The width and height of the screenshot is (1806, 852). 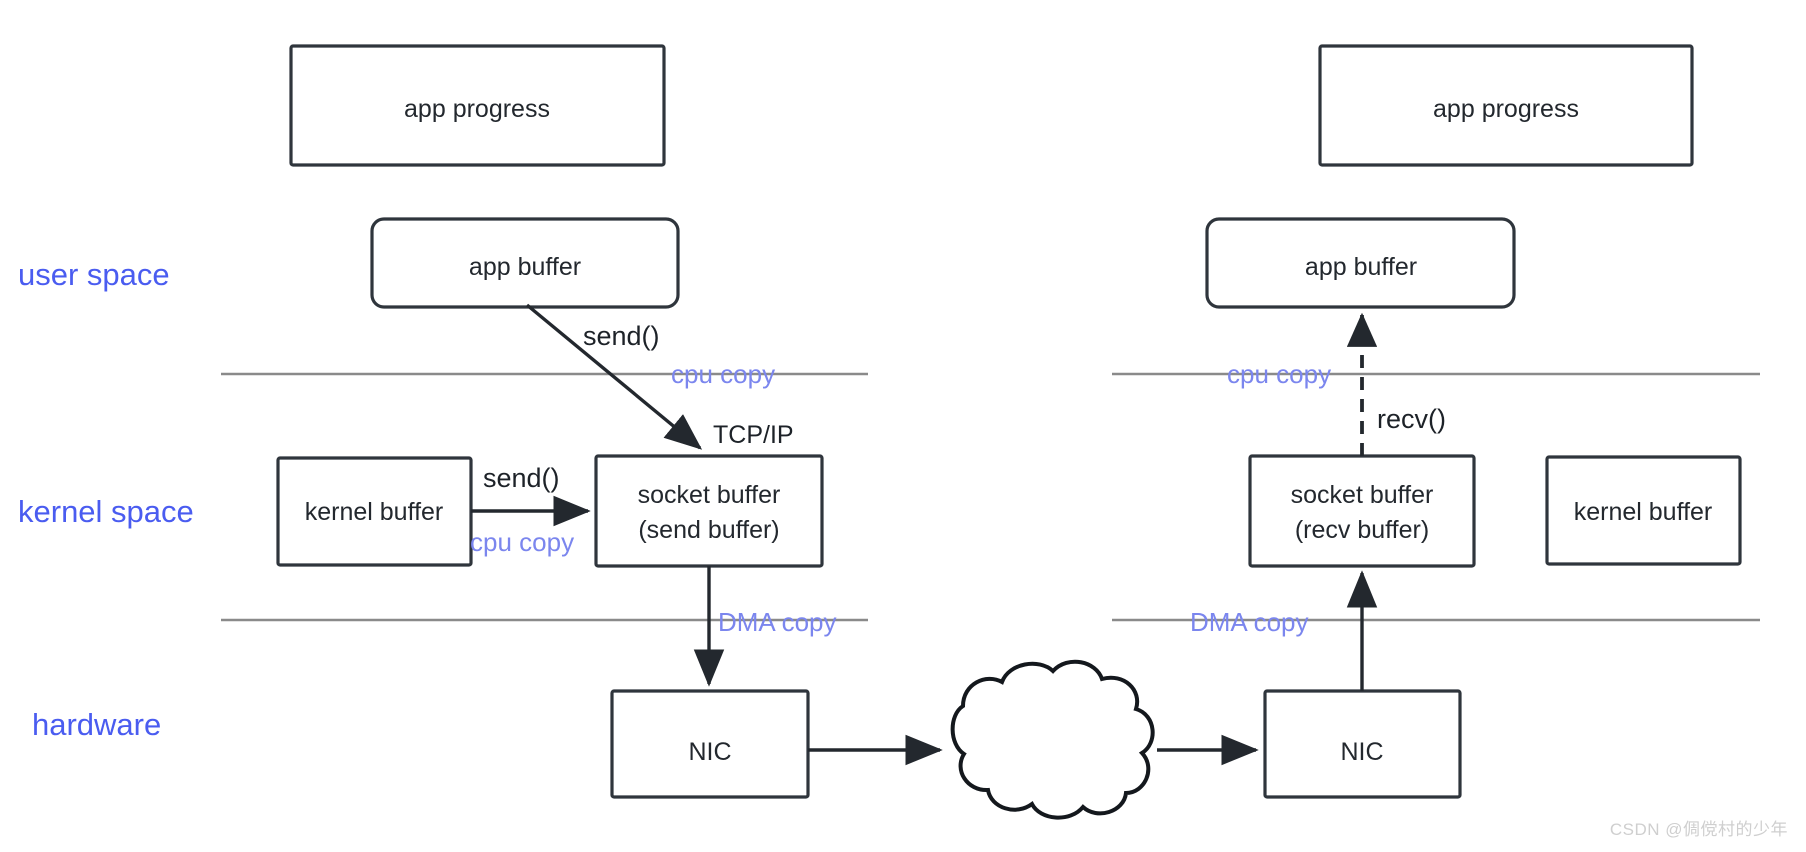 I want to click on label-sender-nic: NIC, so click(x=709, y=752).